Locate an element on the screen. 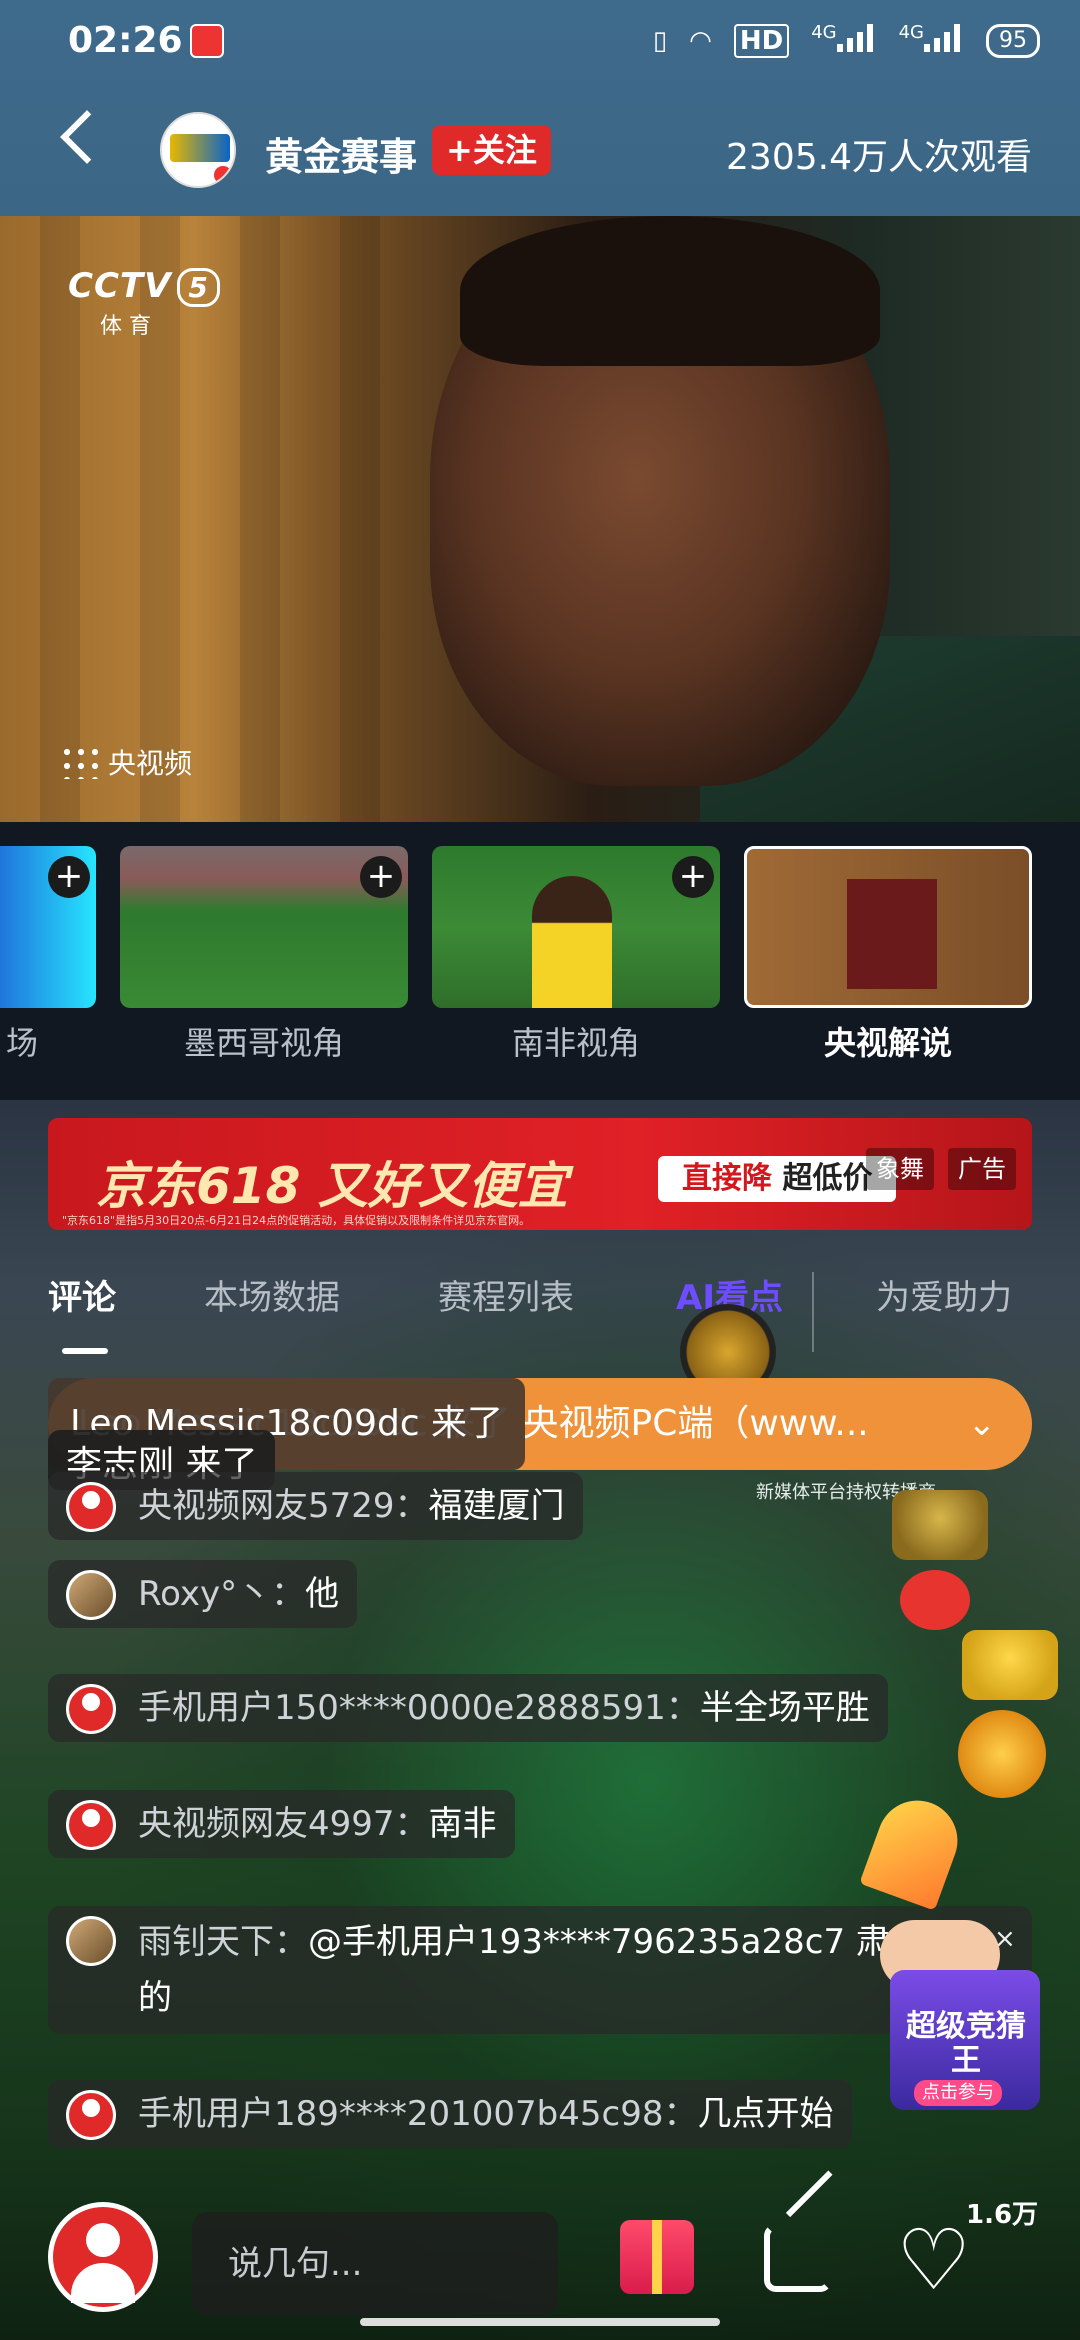 This screenshot has height=2340, width=1080. active-tab-indicator is located at coordinates (85, 1351).